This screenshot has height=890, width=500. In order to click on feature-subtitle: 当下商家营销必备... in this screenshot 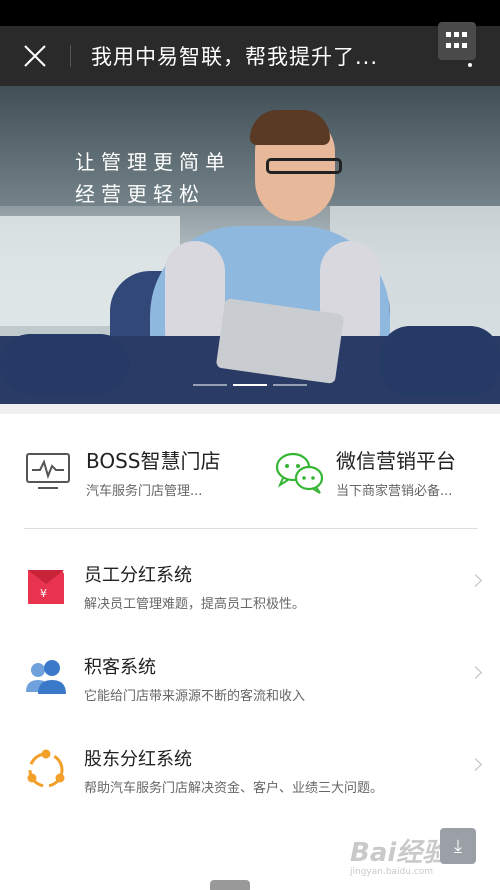, I will do `click(394, 491)`.